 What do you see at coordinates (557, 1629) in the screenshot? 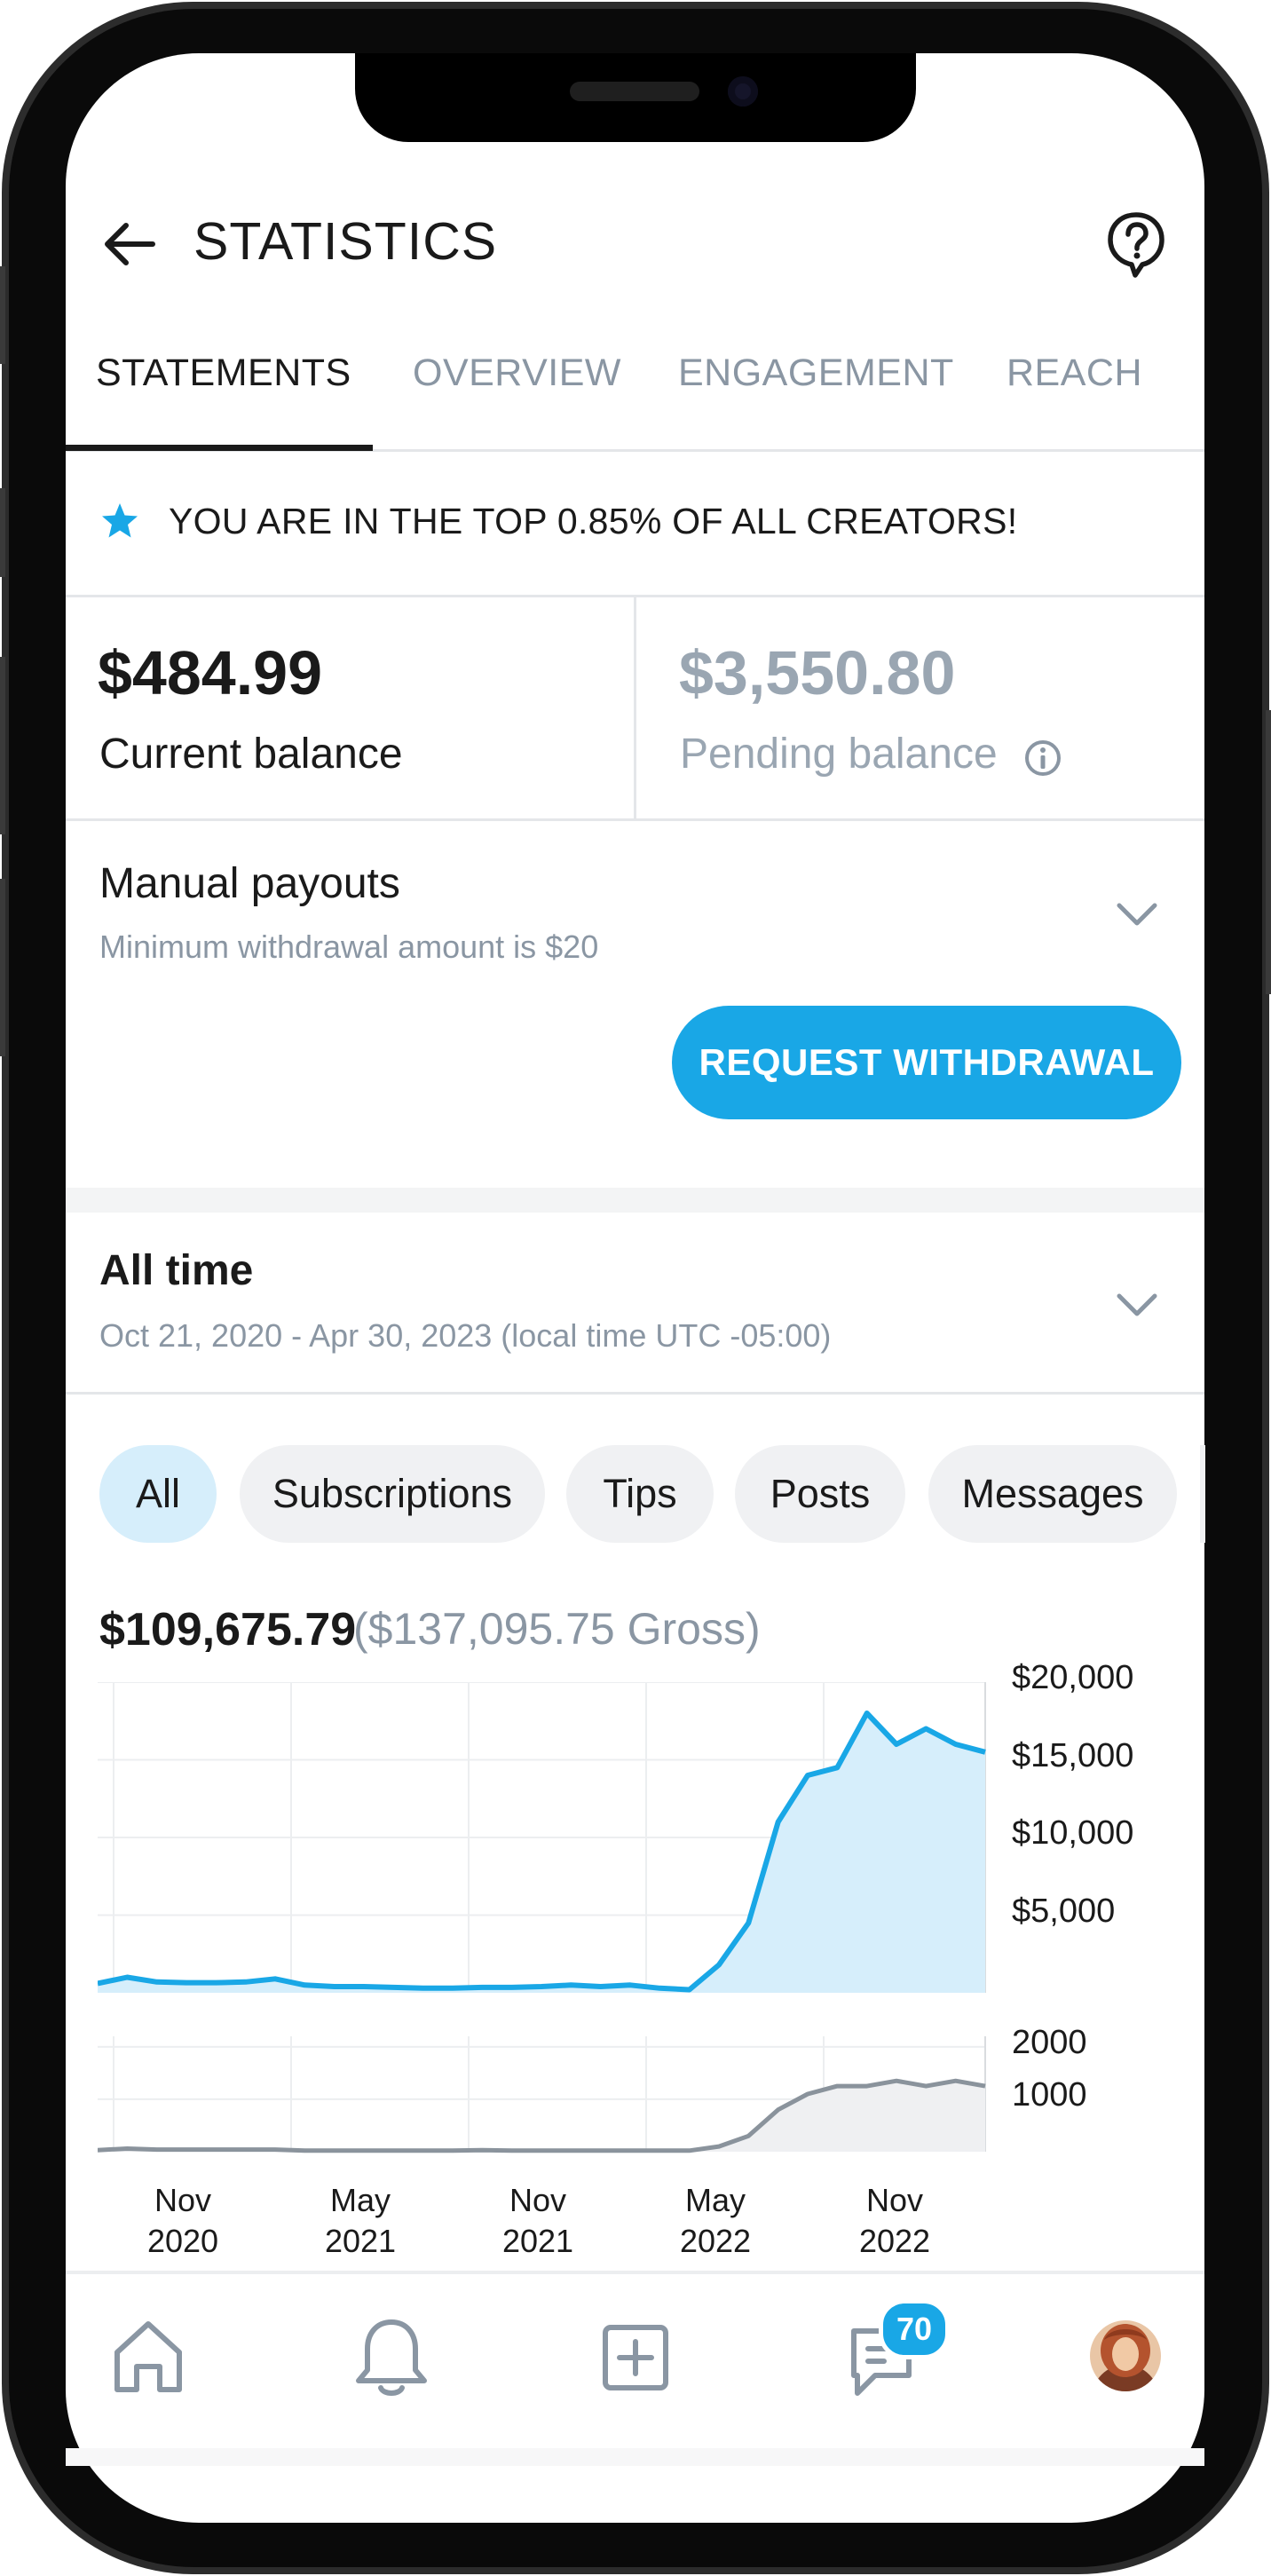
I see `gross-total: ($137,095.75 Gross)` at bounding box center [557, 1629].